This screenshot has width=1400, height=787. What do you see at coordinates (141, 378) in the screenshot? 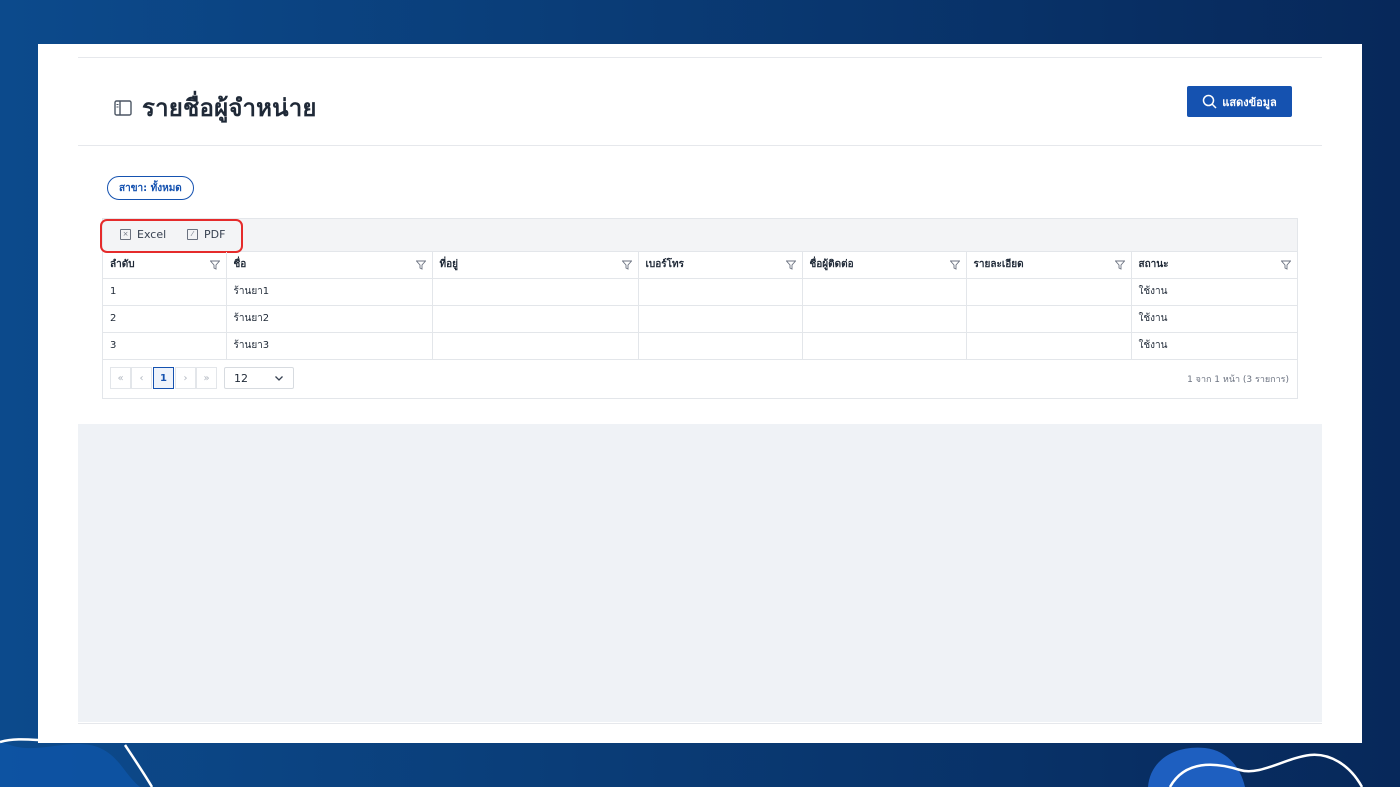
I see `prev-page-button: ‹` at bounding box center [141, 378].